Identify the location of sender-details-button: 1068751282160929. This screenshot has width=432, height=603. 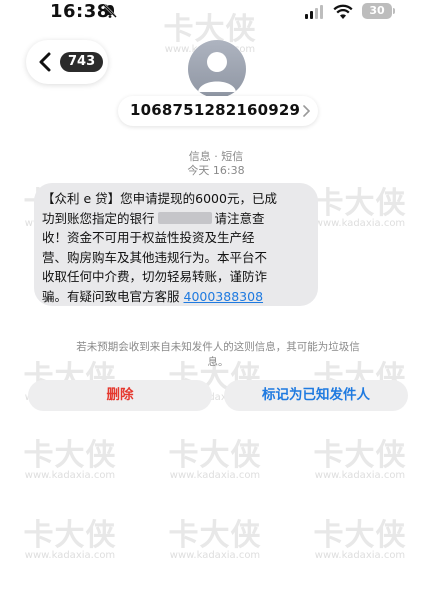
(218, 111).